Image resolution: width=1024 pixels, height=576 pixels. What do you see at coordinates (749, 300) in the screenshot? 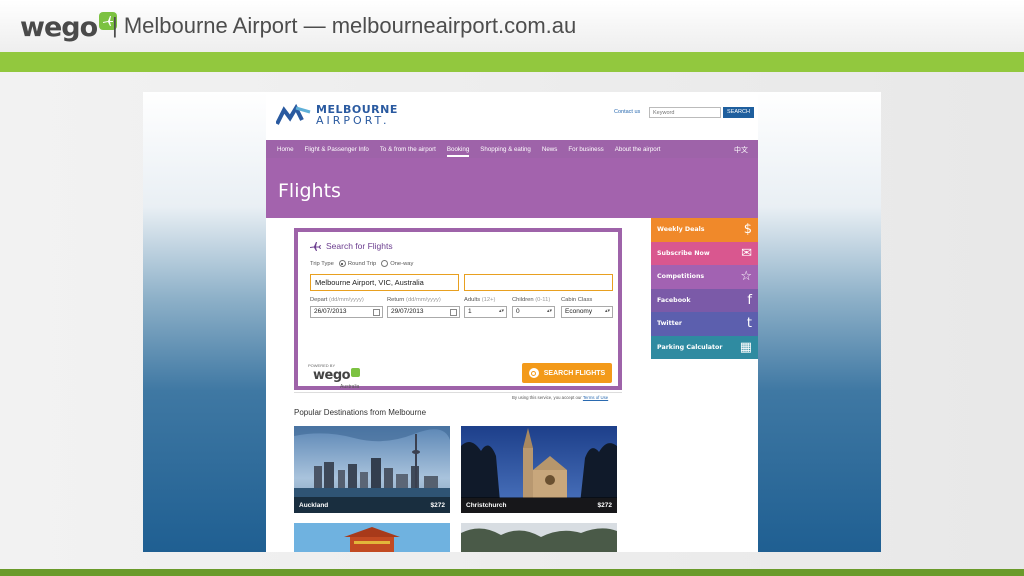
I see `facebook-icon: f` at bounding box center [749, 300].